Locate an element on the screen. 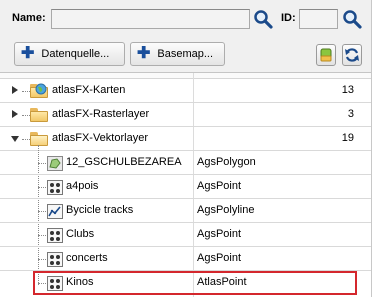  clear-button is located at coordinates (326, 55).